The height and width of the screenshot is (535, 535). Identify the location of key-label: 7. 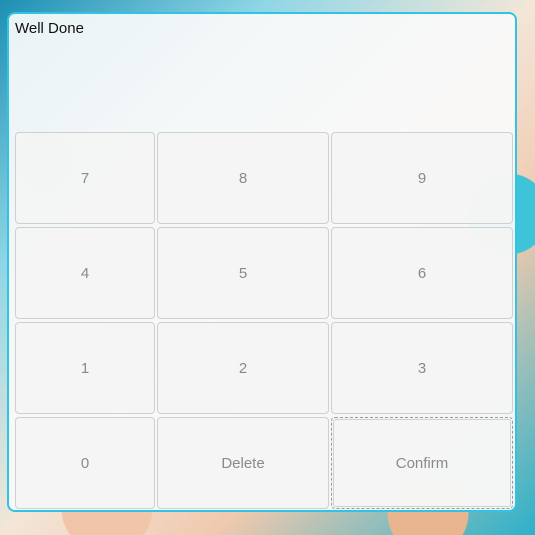
(85, 178).